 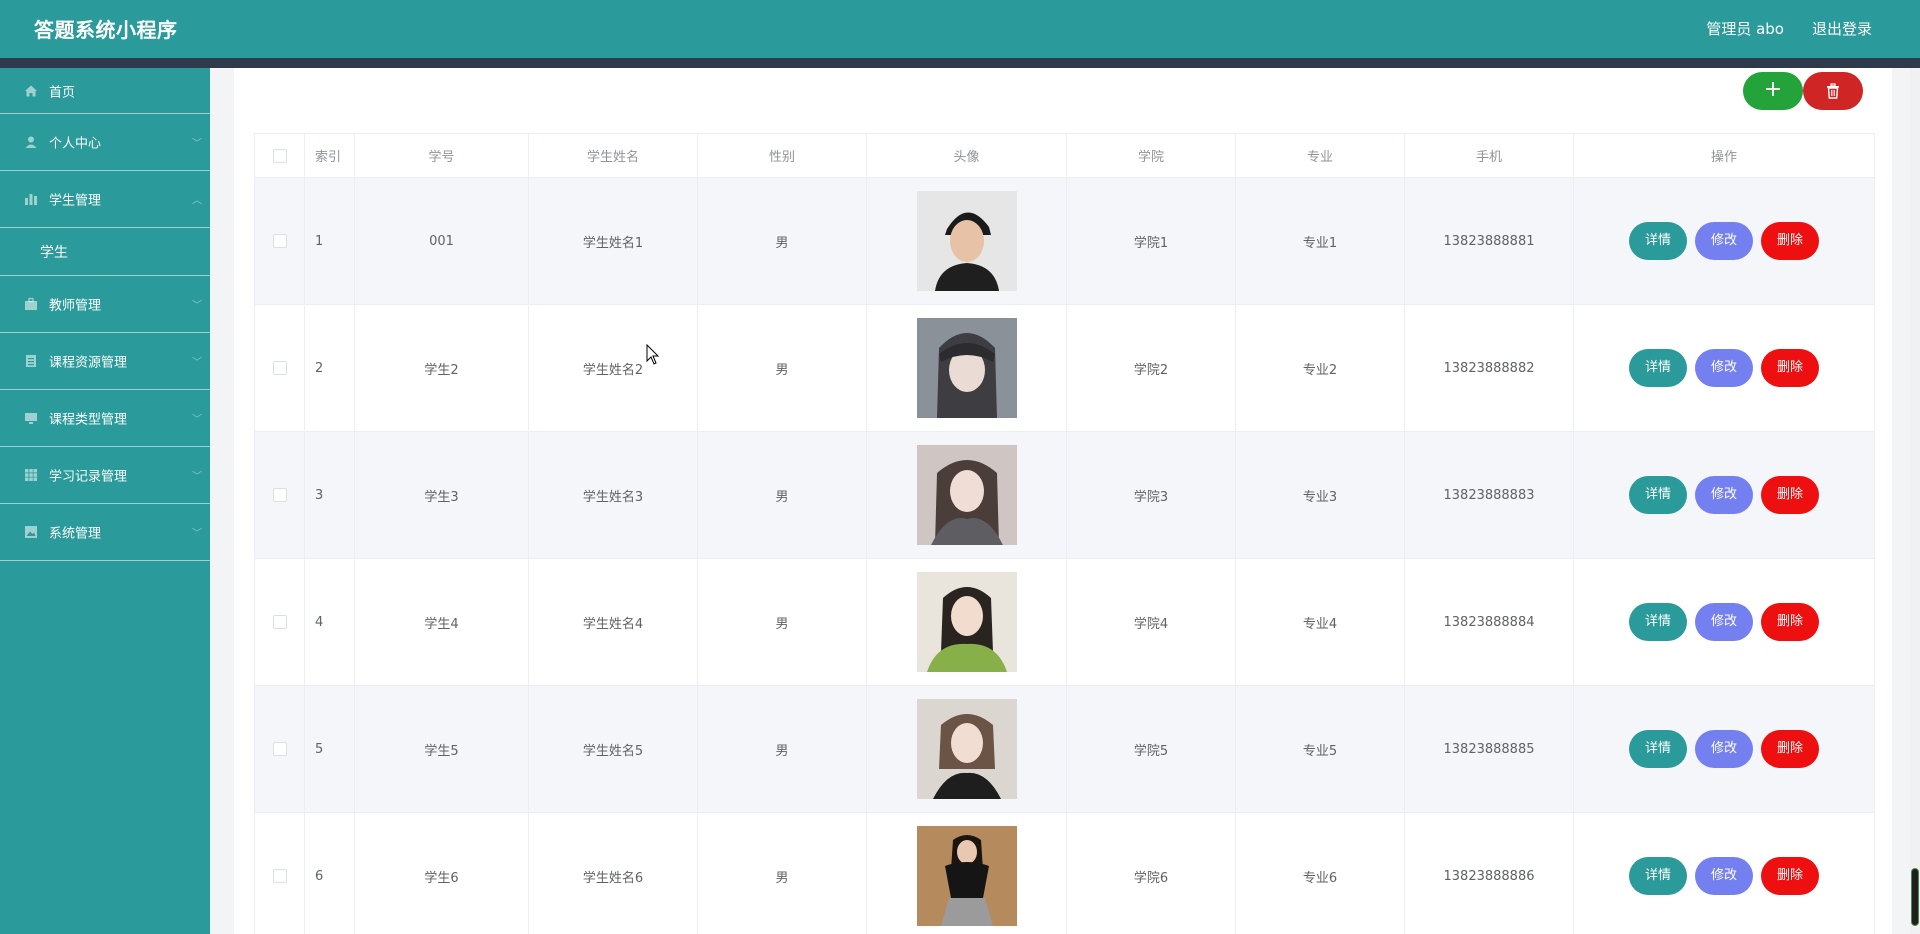 What do you see at coordinates (1320, 622) in the screenshot?
I see `major-cell: 专业4` at bounding box center [1320, 622].